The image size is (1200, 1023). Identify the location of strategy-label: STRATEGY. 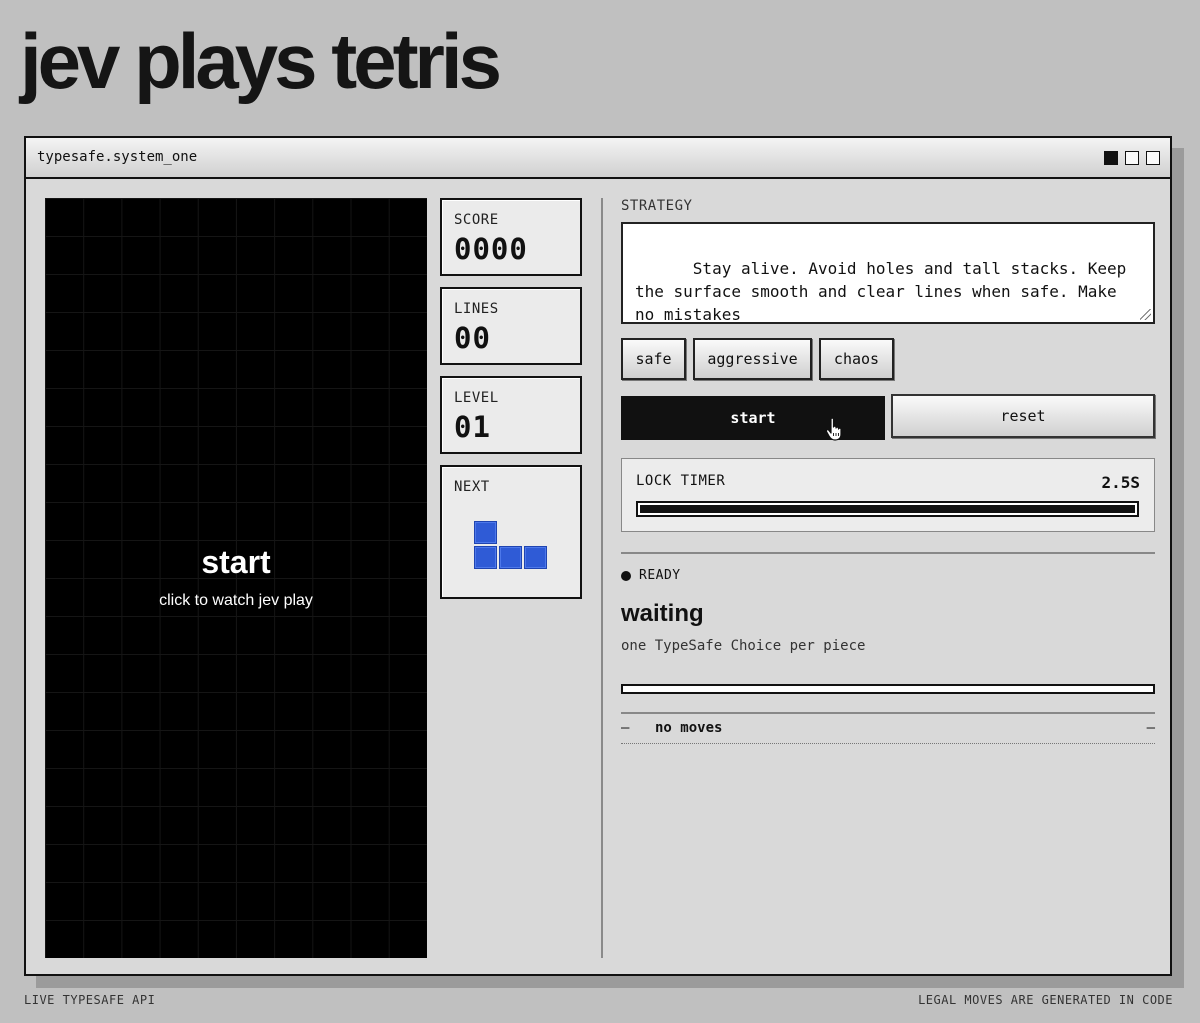
(657, 206).